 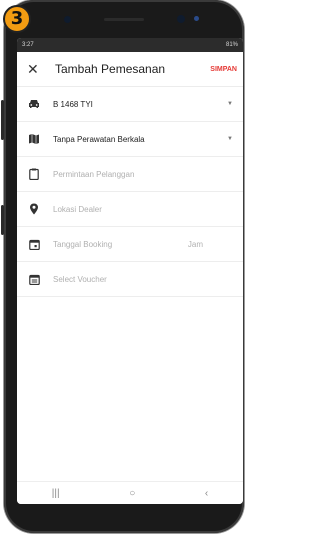 I want to click on status-bar: 3:27 81%, so click(x=130, y=45).